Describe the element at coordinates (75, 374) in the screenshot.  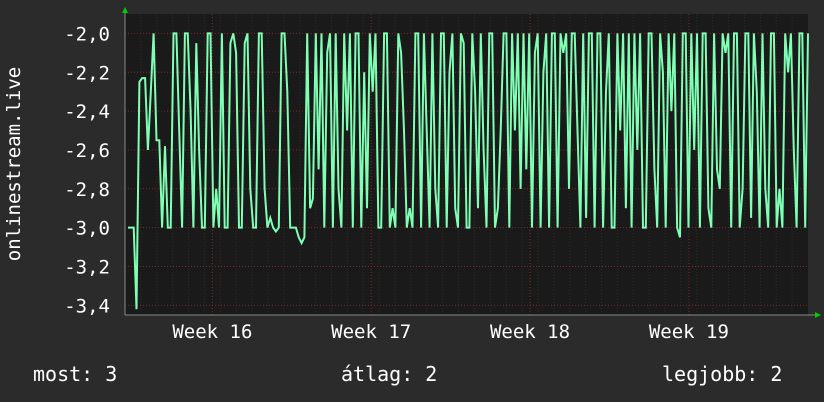
I see `current-value: most: 3` at that location.